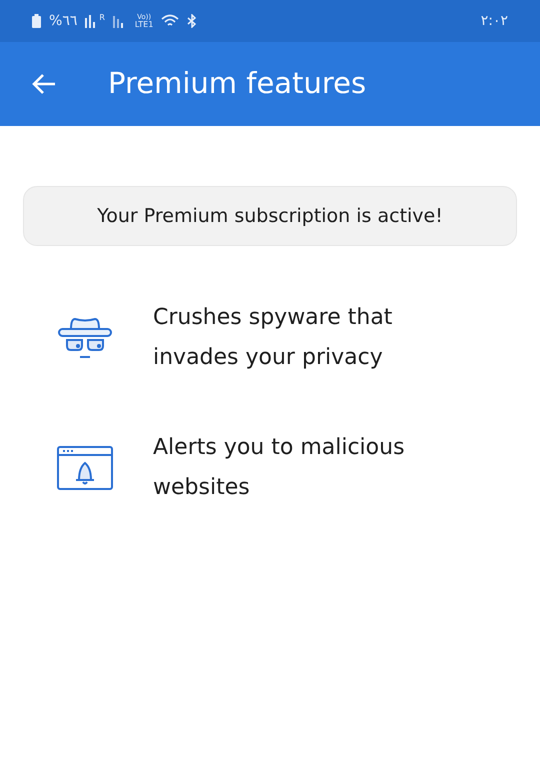 Image resolution: width=540 pixels, height=763 pixels. Describe the element at coordinates (63, 21) in the screenshot. I see `battery-percent: %٦٦` at that location.